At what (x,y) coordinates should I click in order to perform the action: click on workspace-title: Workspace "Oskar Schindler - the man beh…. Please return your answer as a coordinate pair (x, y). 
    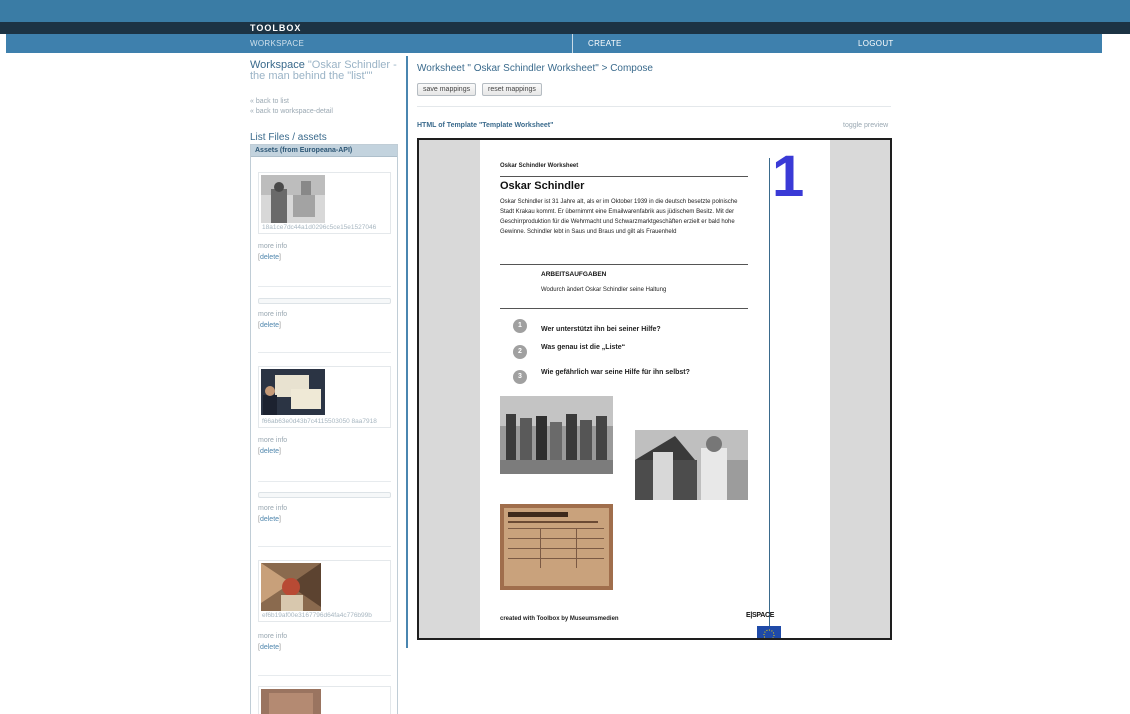
    Looking at the image, I should click on (324, 71).